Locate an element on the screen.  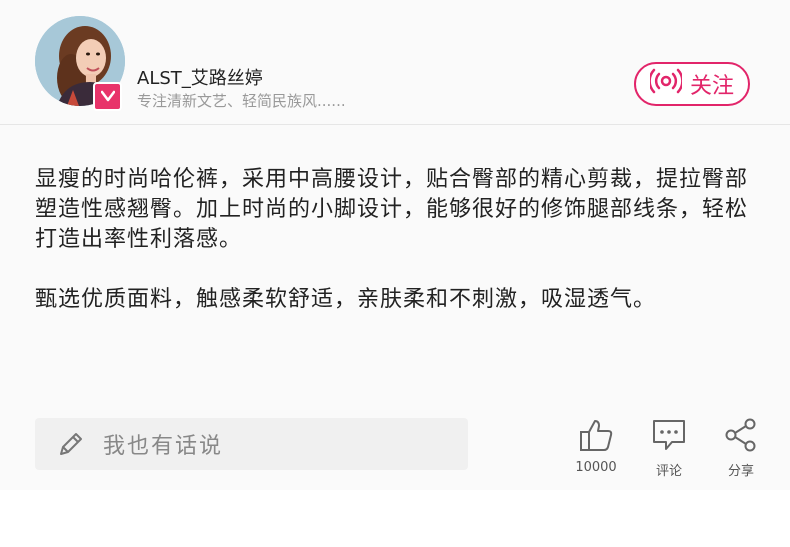
follow-button: 关注 is located at coordinates (692, 84).